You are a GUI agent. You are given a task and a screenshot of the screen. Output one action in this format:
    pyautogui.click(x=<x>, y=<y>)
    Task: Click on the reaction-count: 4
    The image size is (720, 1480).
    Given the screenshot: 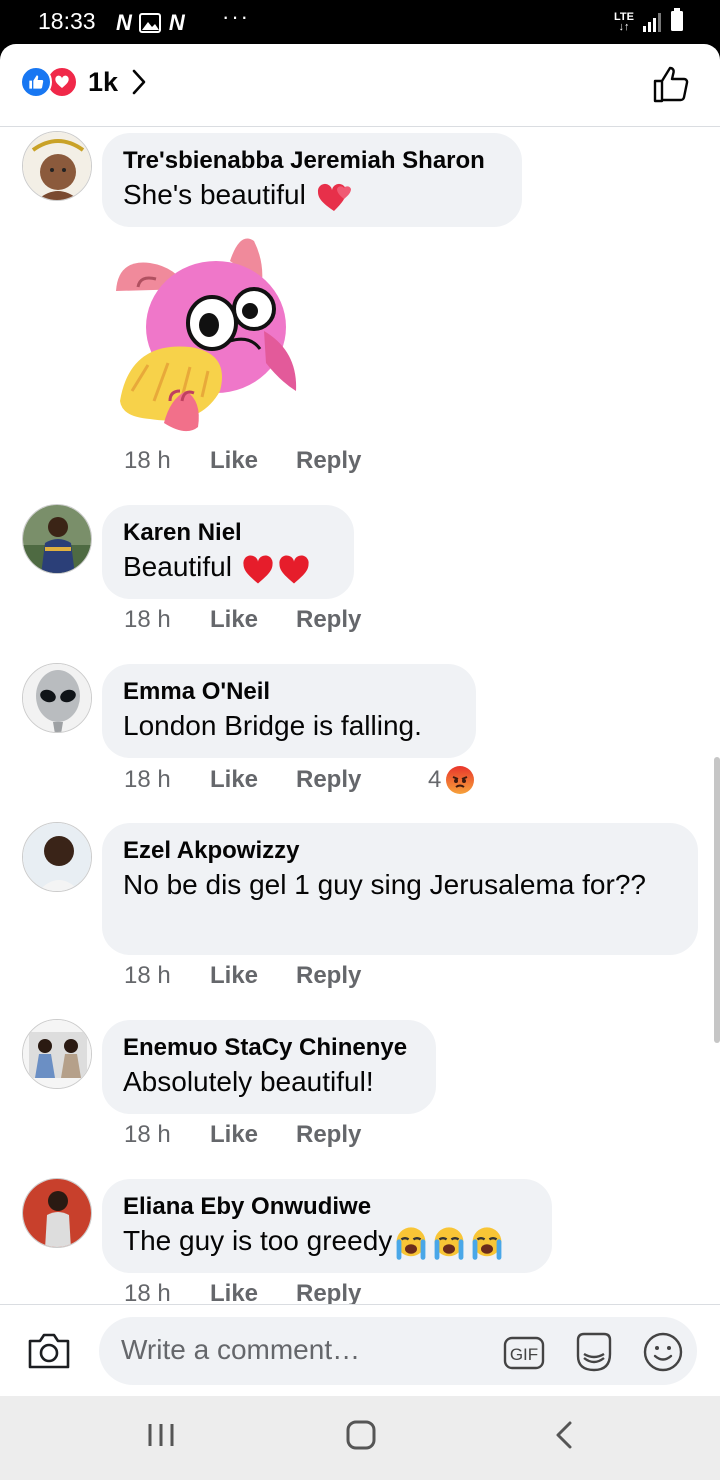 What is the action you would take?
    pyautogui.click(x=435, y=779)
    